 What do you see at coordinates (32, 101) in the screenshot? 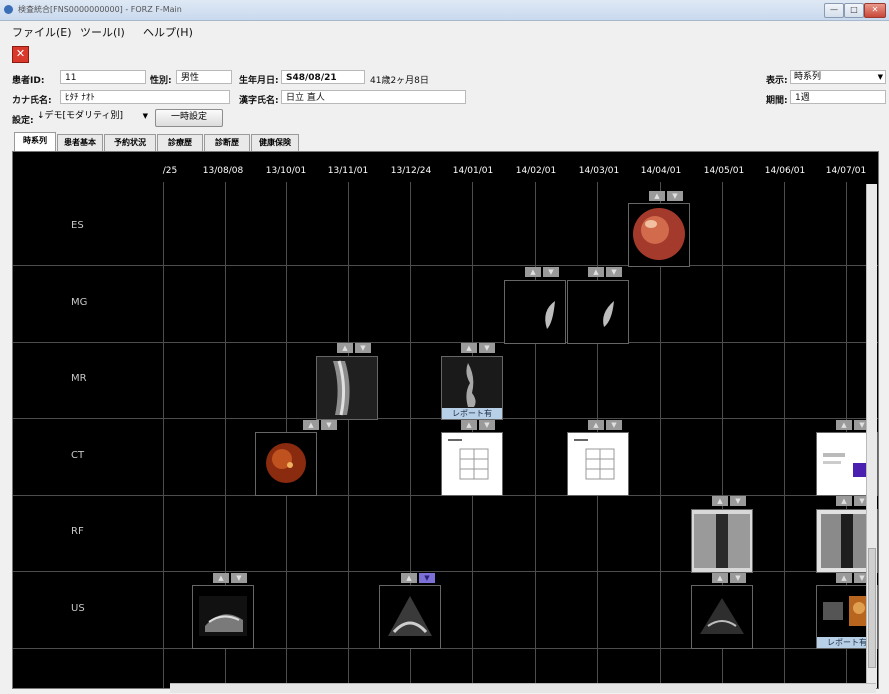
I see `kana-name-label: カナ氏名:` at bounding box center [32, 101].